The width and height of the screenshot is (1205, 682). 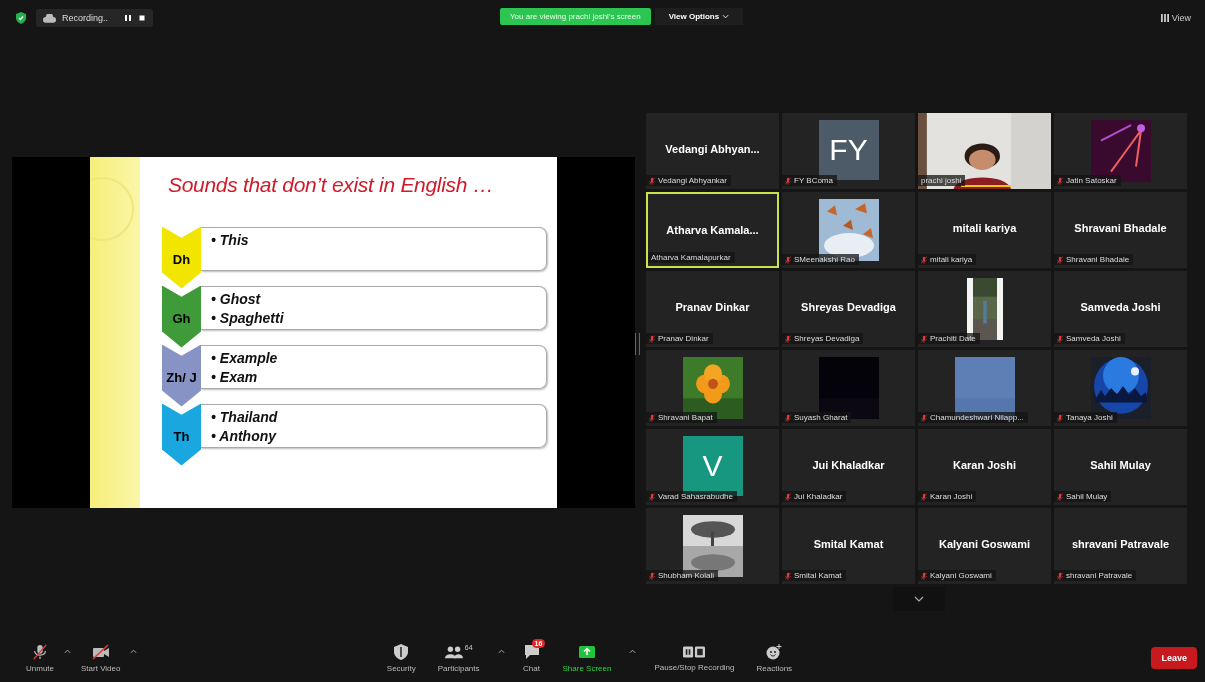 I want to click on security-button: Security, so click(x=401, y=658).